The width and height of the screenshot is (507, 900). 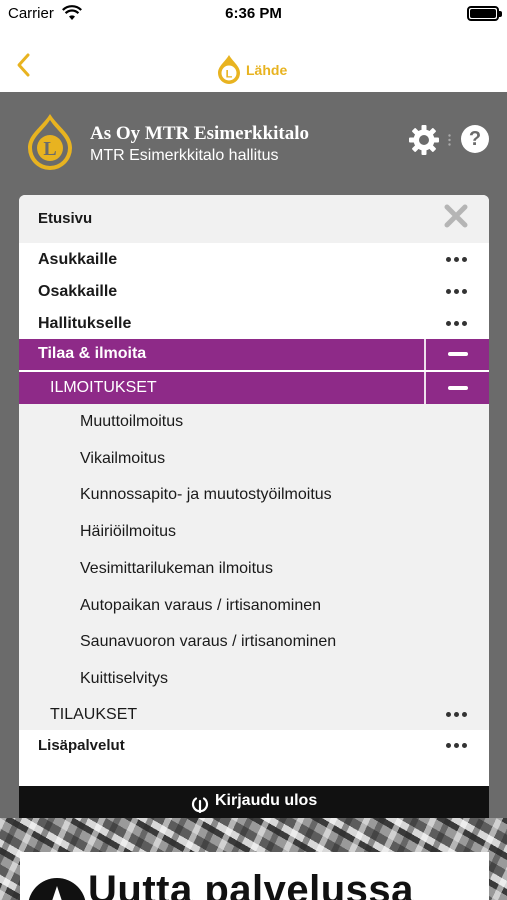 I want to click on clock: 6:36 PM, so click(x=253, y=13).